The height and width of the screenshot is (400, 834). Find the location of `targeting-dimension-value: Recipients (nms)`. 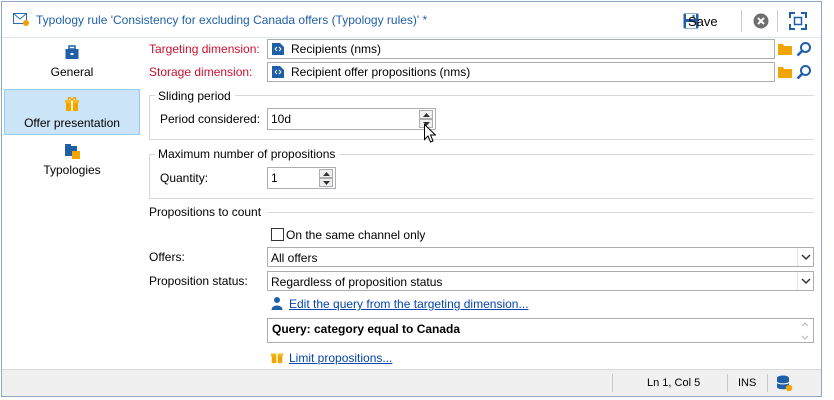

targeting-dimension-value: Recipients (nms) is located at coordinates (336, 49).